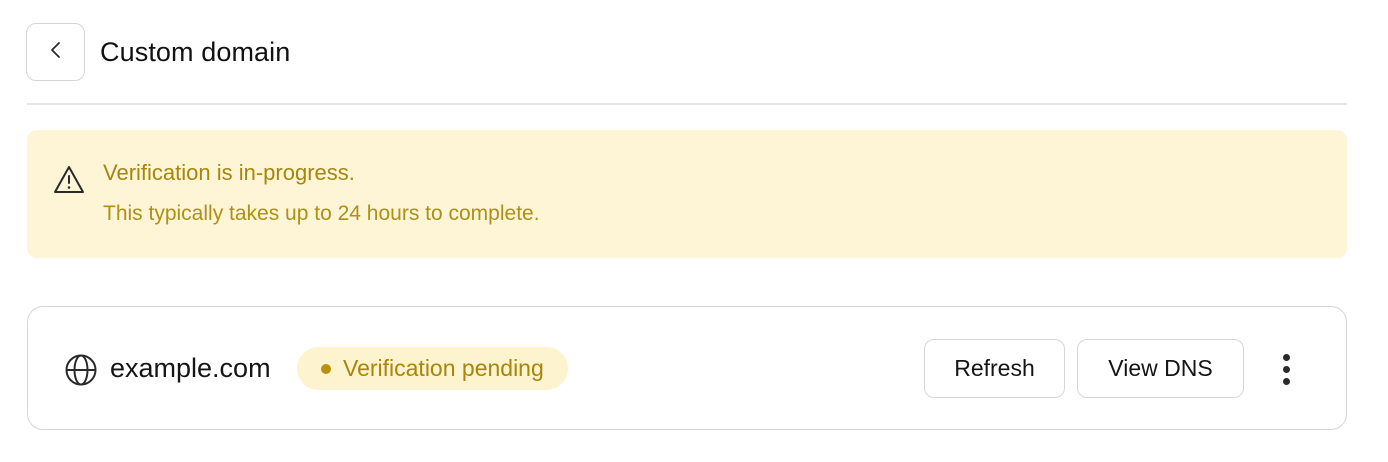 The image size is (1388, 462). I want to click on header-divider, so click(687, 104).